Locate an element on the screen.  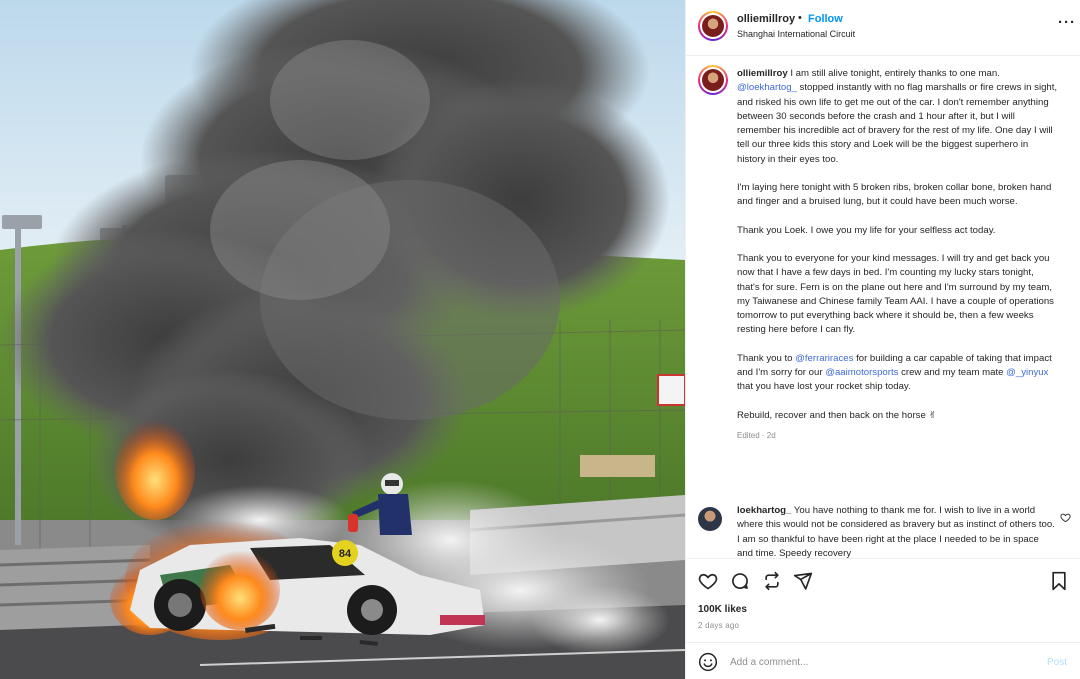
action-bar: 100K likes 2 days ago is located at coordinates (883, 599).